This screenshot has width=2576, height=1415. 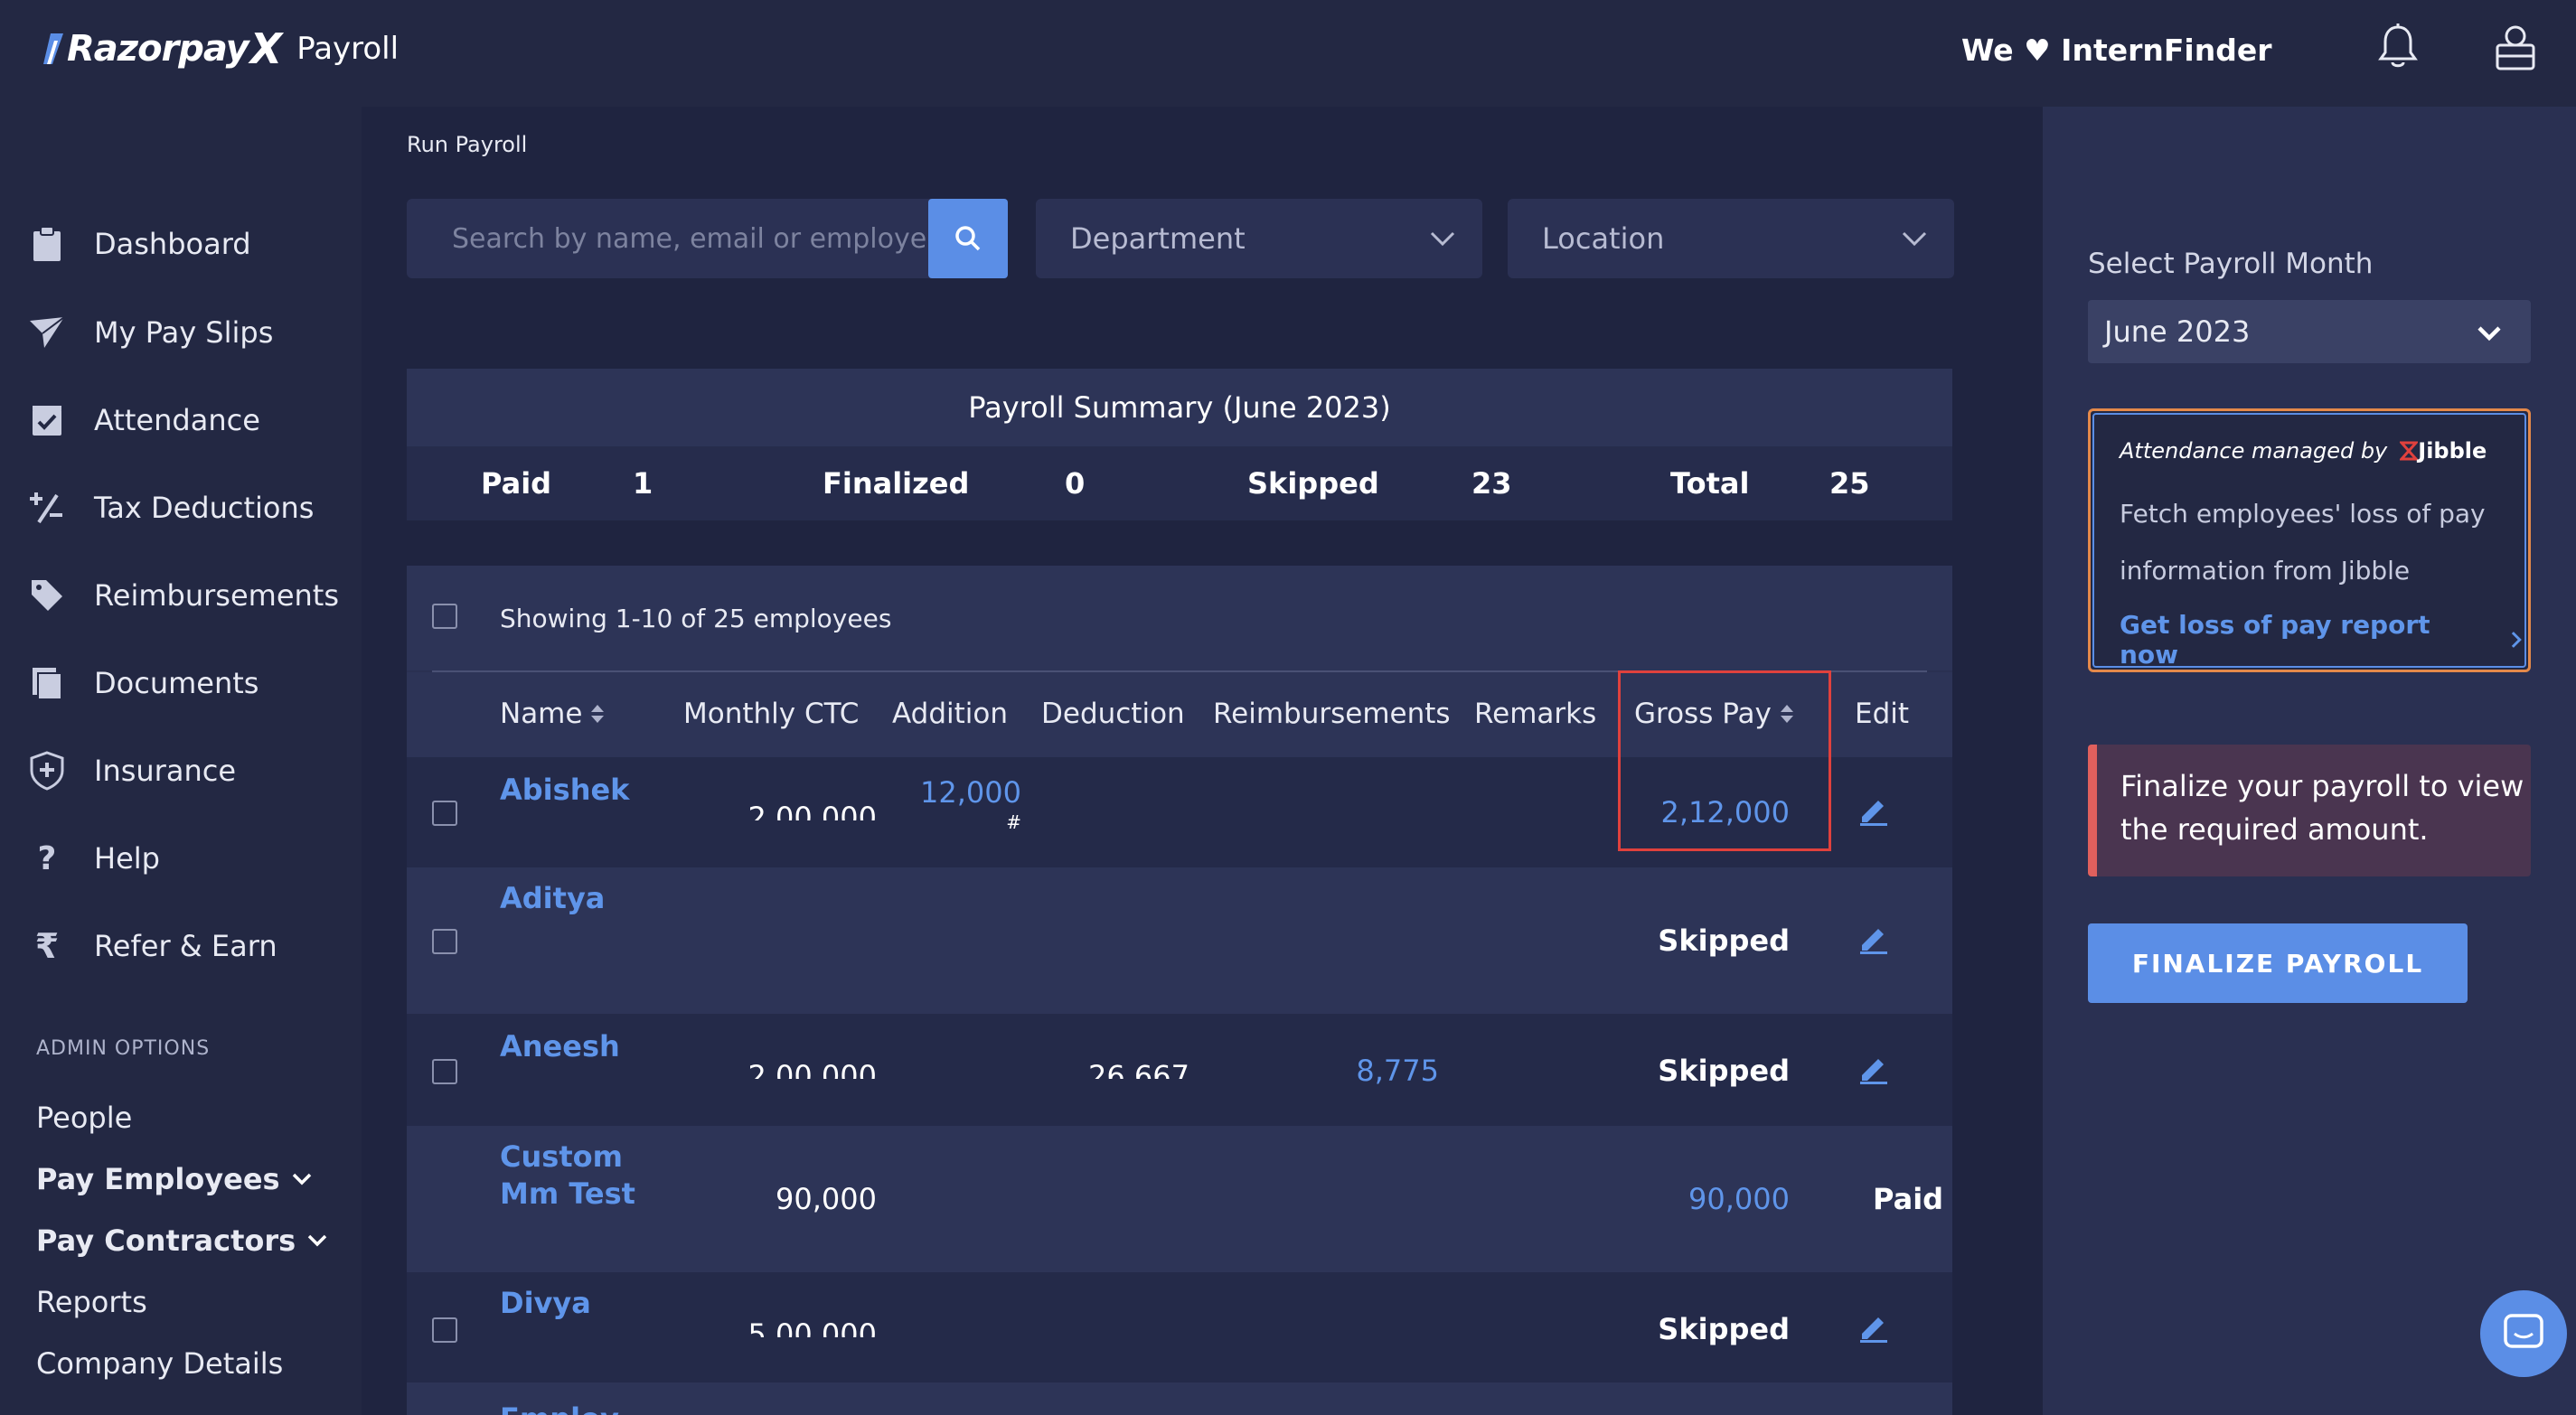 I want to click on document-icon, so click(x=47, y=683).